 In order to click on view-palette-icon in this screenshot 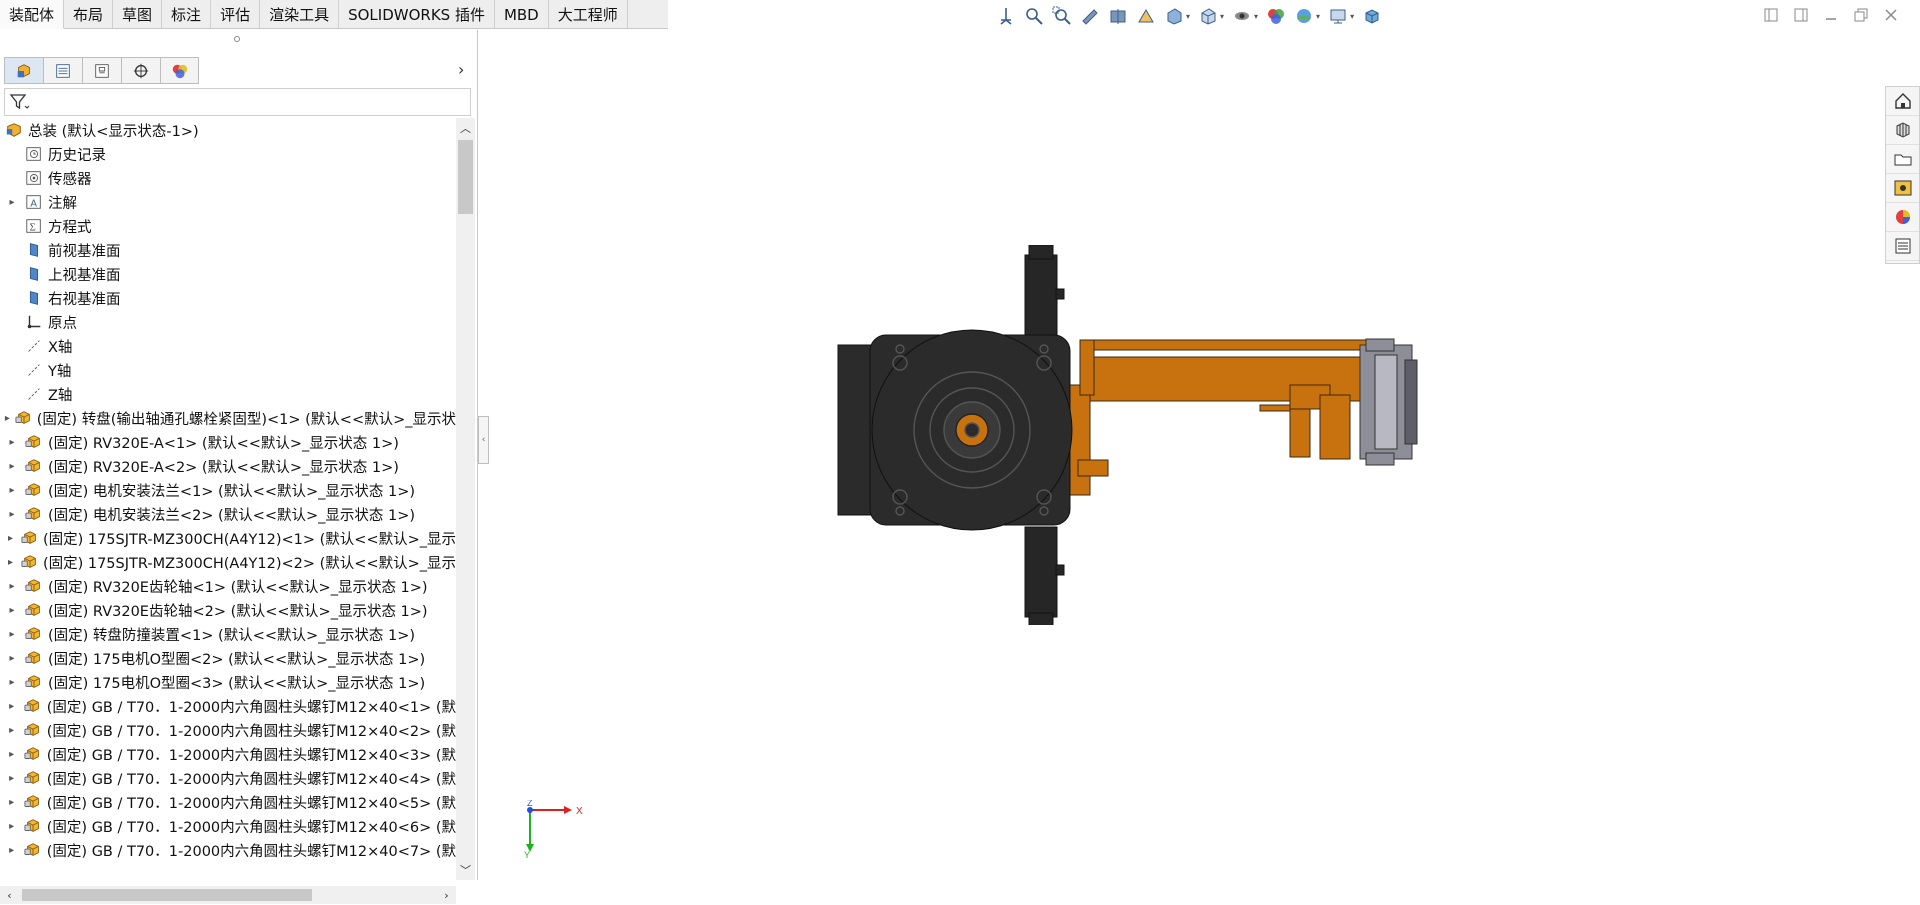, I will do `click(1902, 188)`.